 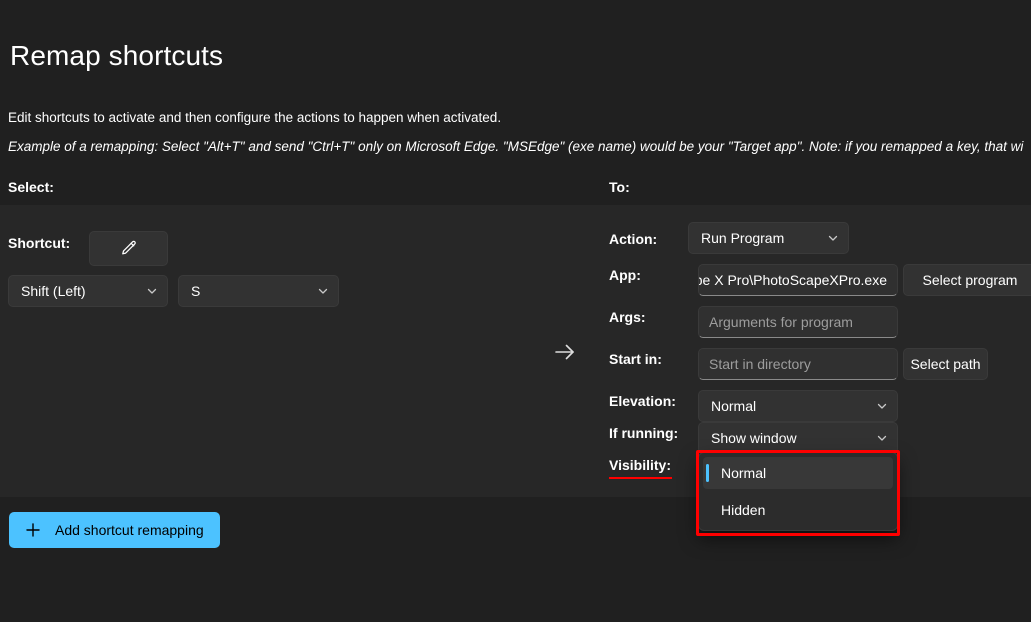 I want to click on visibility-label: Visibility:, so click(x=640, y=468).